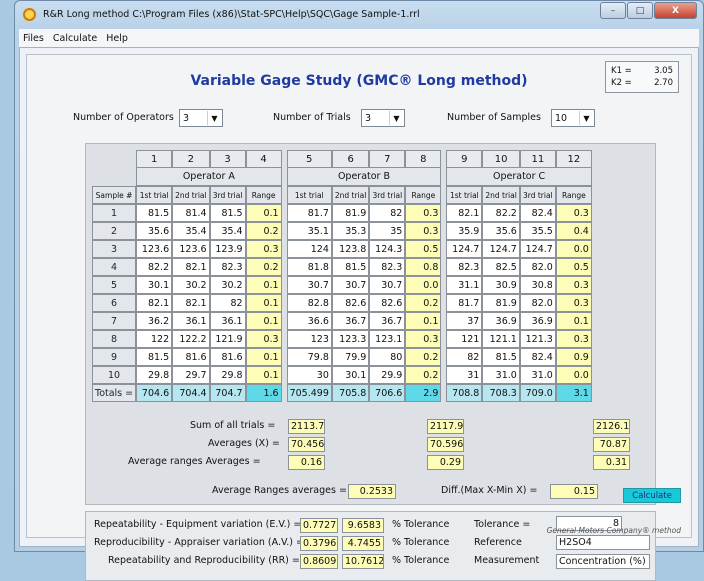 This screenshot has width=704, height=581. Describe the element at coordinates (309, 339) in the screenshot. I see `measurement-cell: 123` at that location.